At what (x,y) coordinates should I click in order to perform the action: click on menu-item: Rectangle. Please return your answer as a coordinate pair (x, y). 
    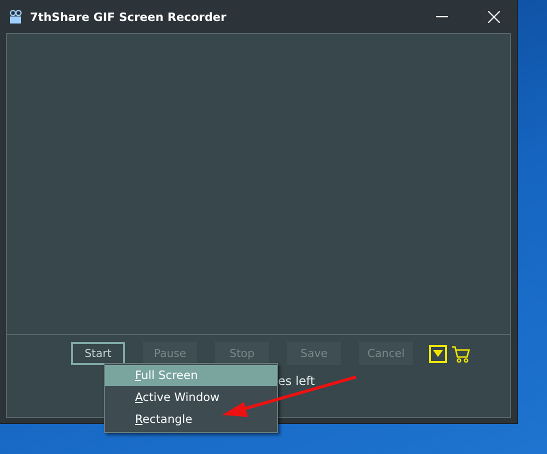
    Looking at the image, I should click on (191, 419).